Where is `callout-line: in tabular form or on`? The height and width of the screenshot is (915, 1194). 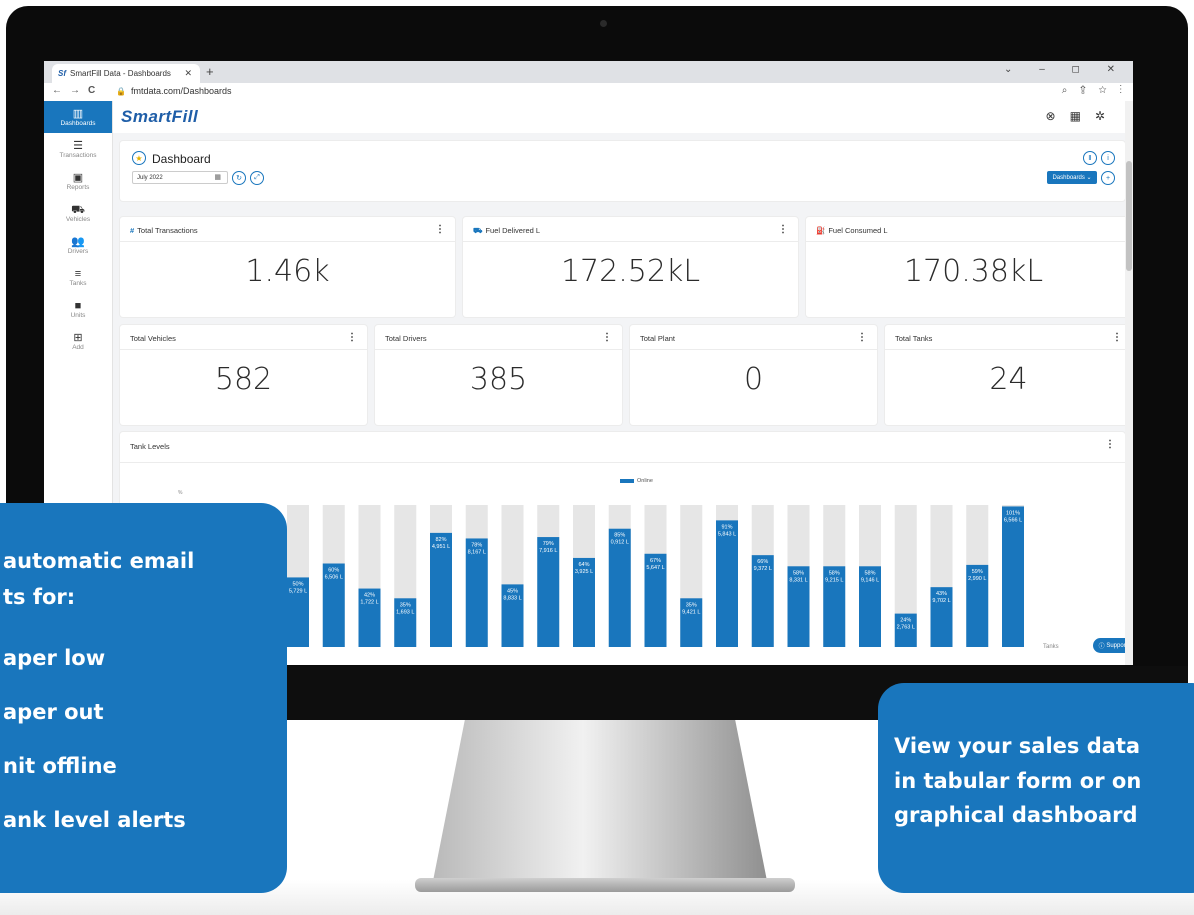 callout-line: in tabular form or on is located at coordinates (1018, 781).